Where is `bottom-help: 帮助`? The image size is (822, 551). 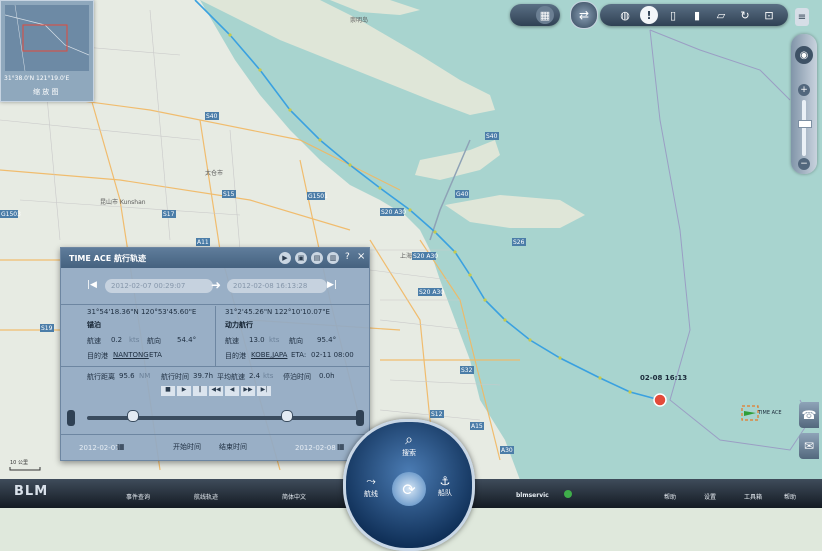
bottom-help: 帮助 is located at coordinates (670, 496).